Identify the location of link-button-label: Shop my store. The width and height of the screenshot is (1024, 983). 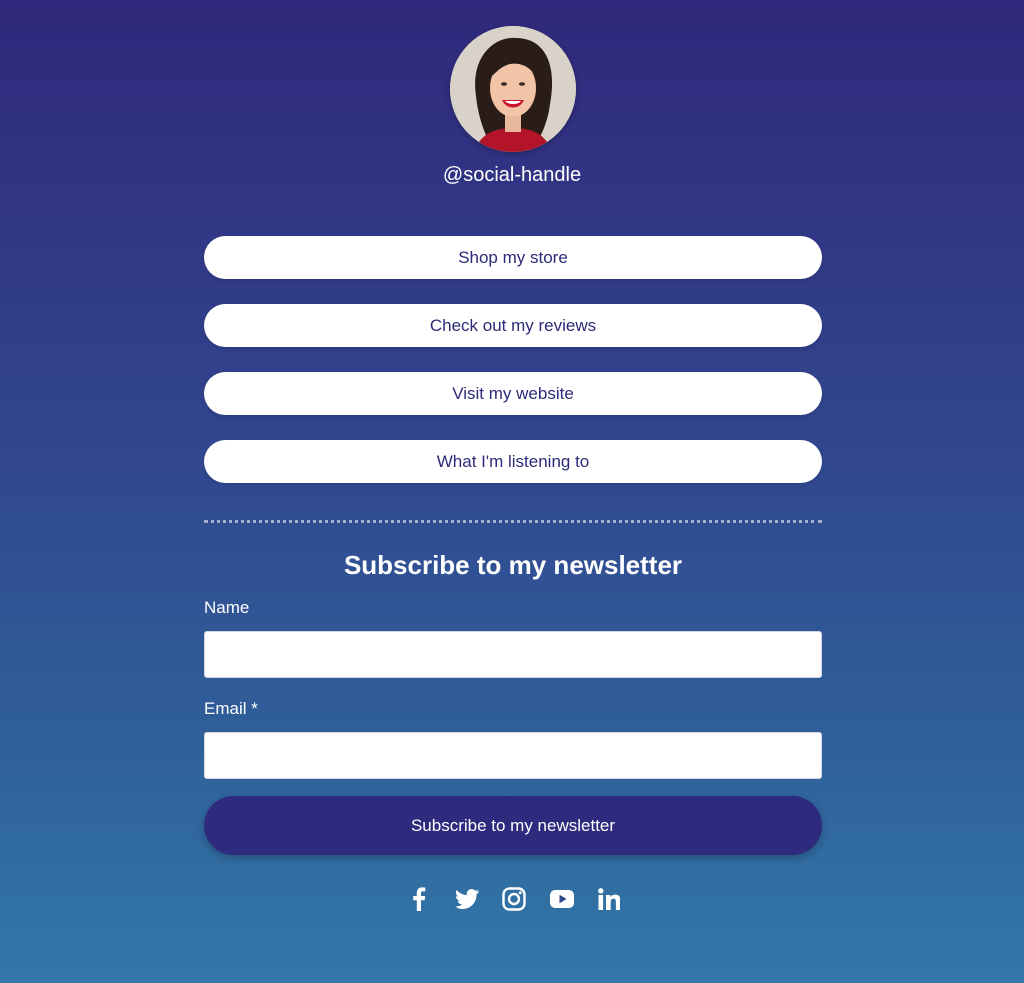
(513, 257).